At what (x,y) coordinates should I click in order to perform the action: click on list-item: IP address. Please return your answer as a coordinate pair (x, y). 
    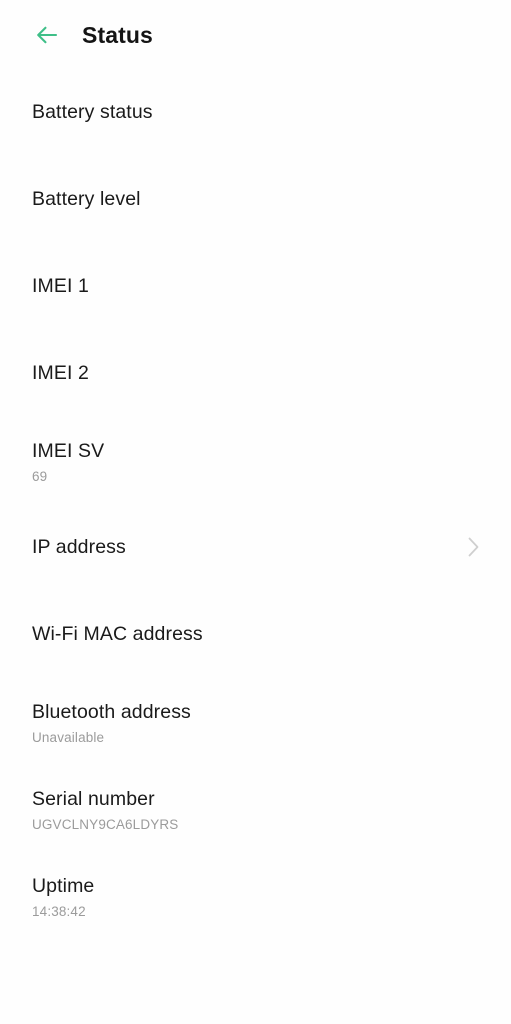
    Looking at the image, I should click on (255, 547).